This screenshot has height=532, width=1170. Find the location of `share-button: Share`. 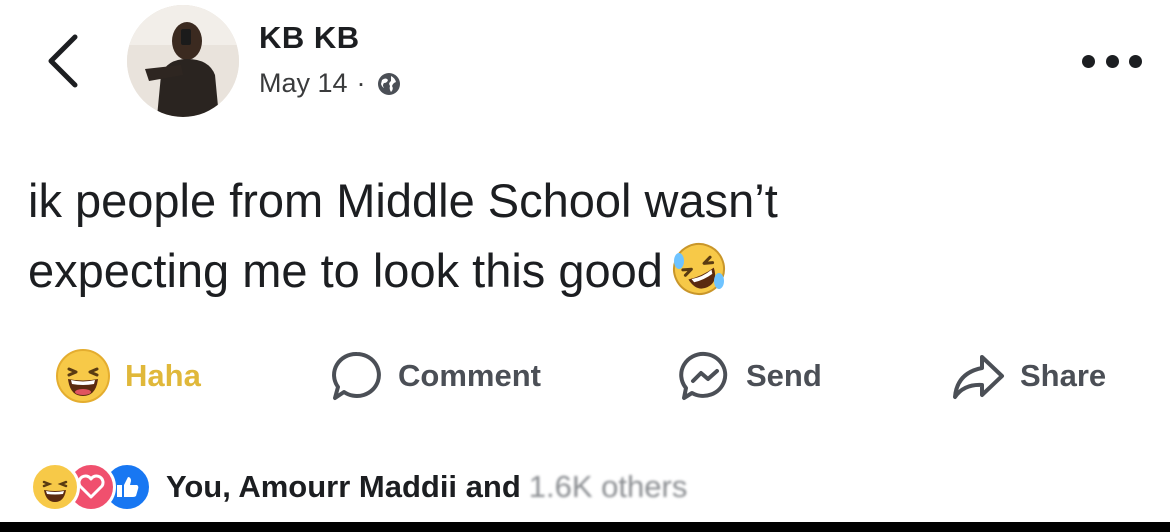

share-button: Share is located at coordinates (1028, 376).